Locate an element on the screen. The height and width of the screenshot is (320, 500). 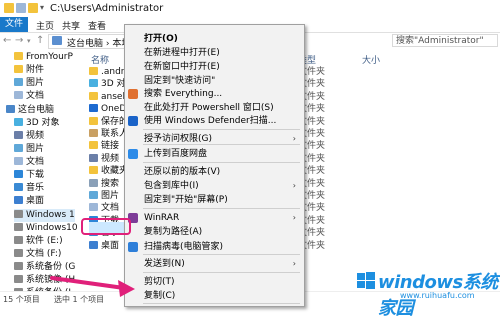
window-title: C:\Users\Administrator is located at coordinates (107, 8).